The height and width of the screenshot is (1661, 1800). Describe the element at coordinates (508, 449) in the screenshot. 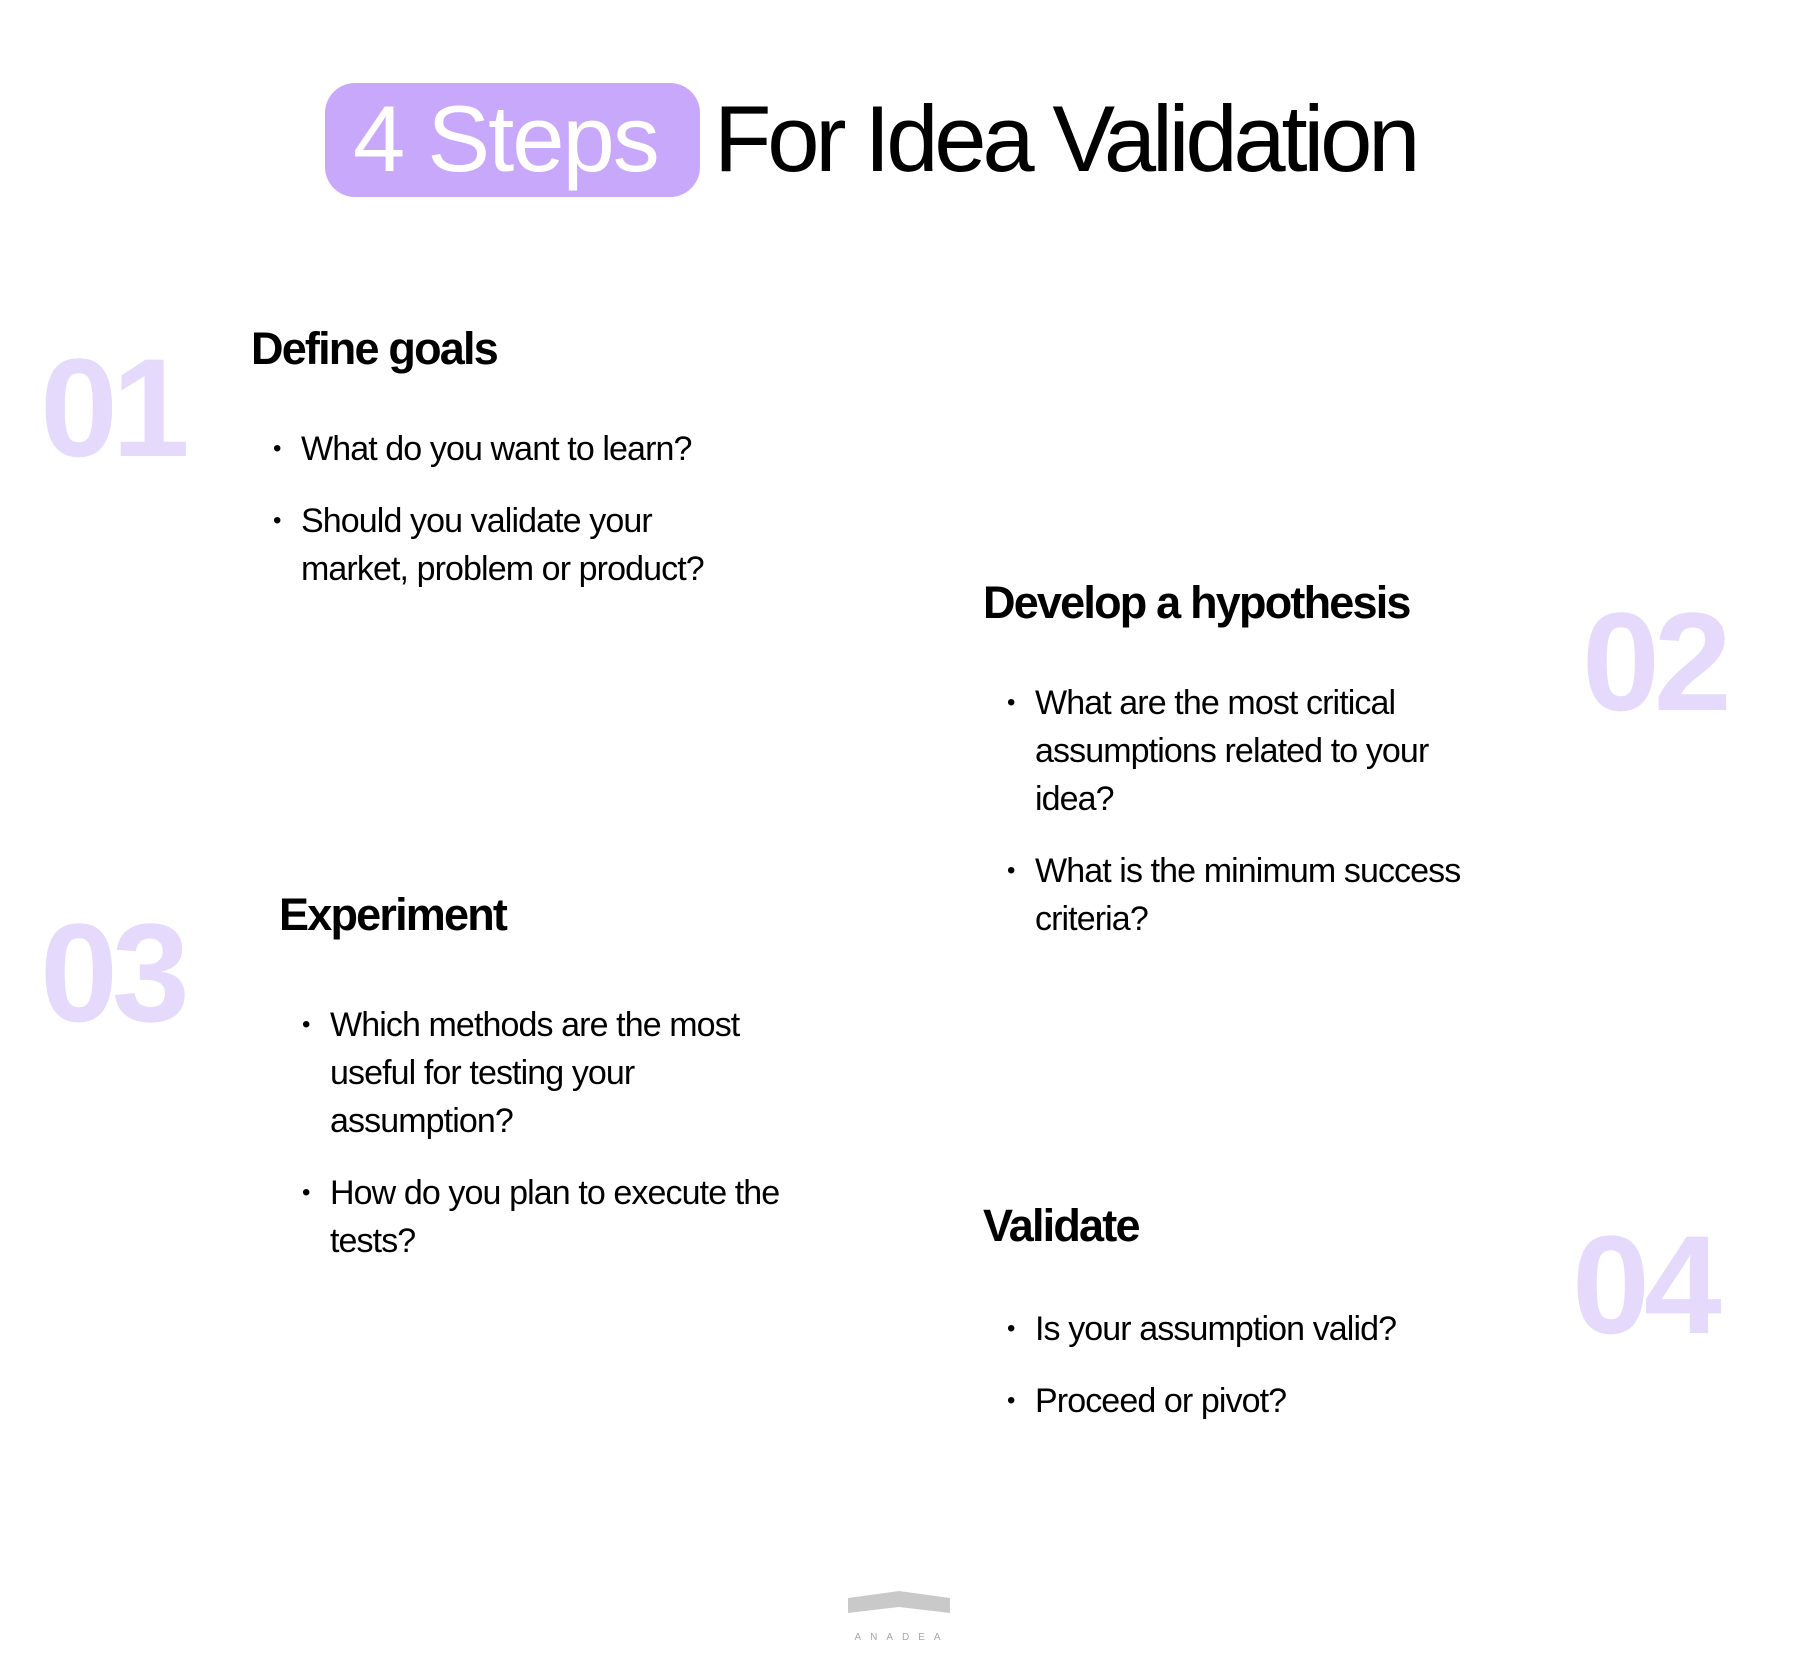

I see `list-item: • What do you want to learn?` at that location.